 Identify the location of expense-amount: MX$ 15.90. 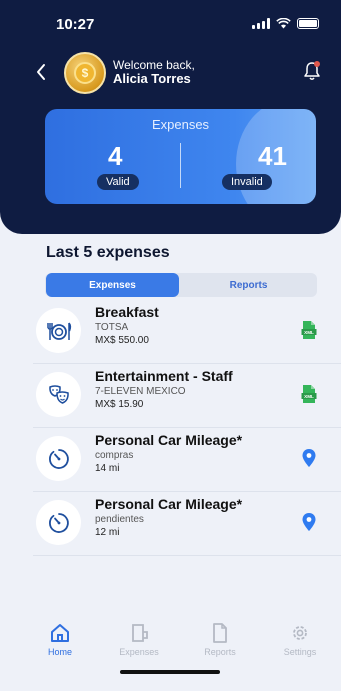
(119, 404).